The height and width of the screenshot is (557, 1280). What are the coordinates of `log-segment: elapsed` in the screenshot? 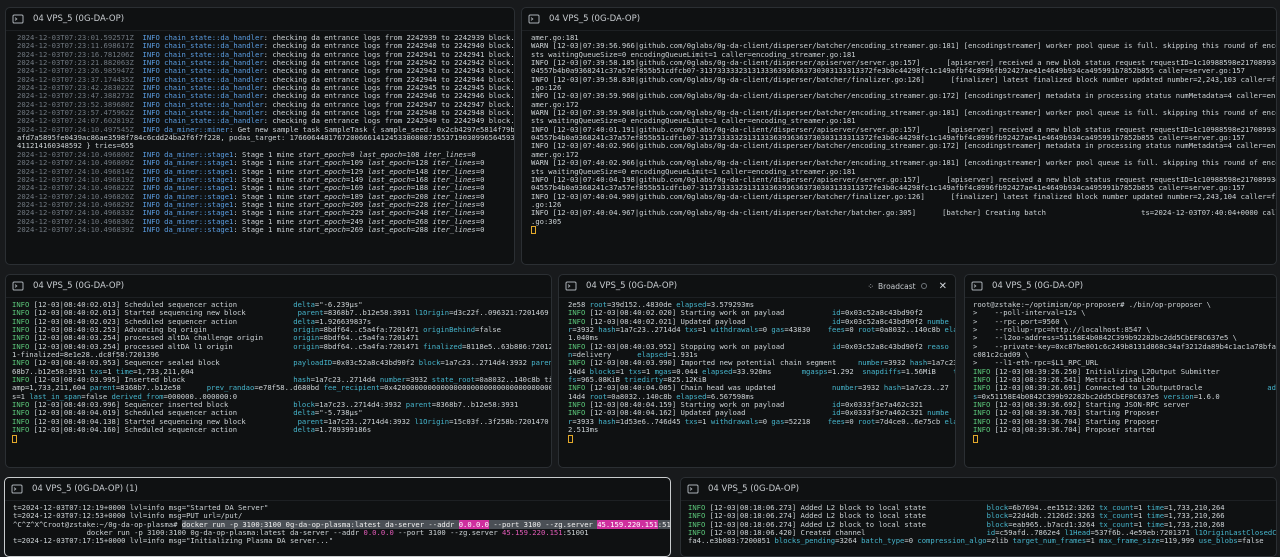 It's located at (949, 330).